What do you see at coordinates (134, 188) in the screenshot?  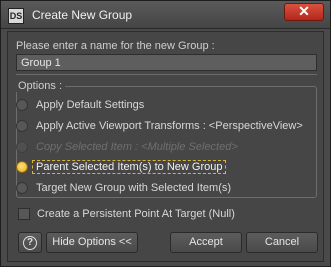 I see `option-label: Target New Group with Selected Item(s)` at bounding box center [134, 188].